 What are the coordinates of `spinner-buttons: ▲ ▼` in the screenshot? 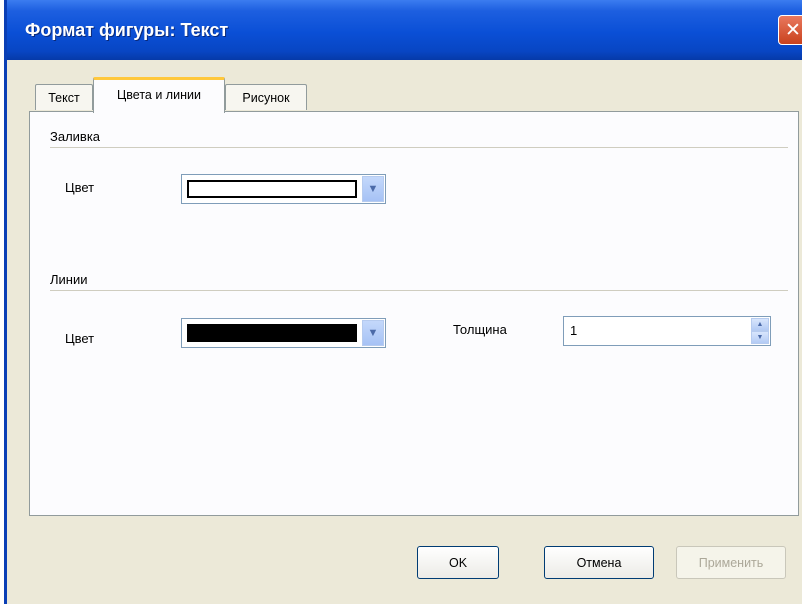 It's located at (760, 331).